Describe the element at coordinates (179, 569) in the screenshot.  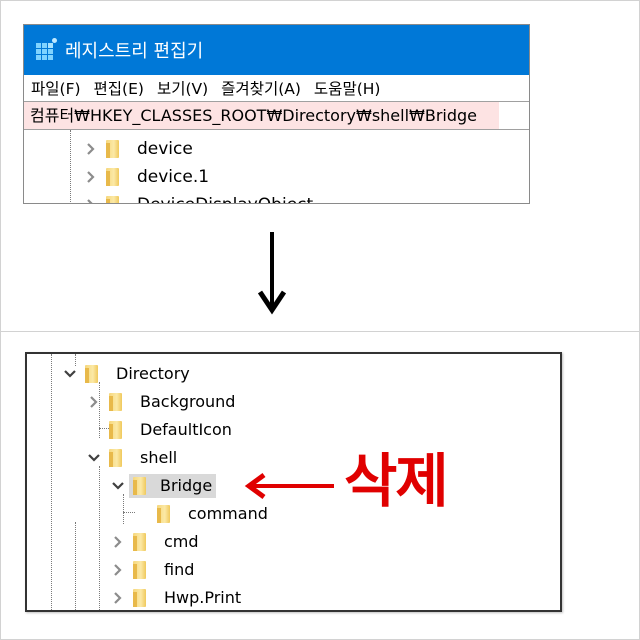
I see `tree-item-label: find` at that location.